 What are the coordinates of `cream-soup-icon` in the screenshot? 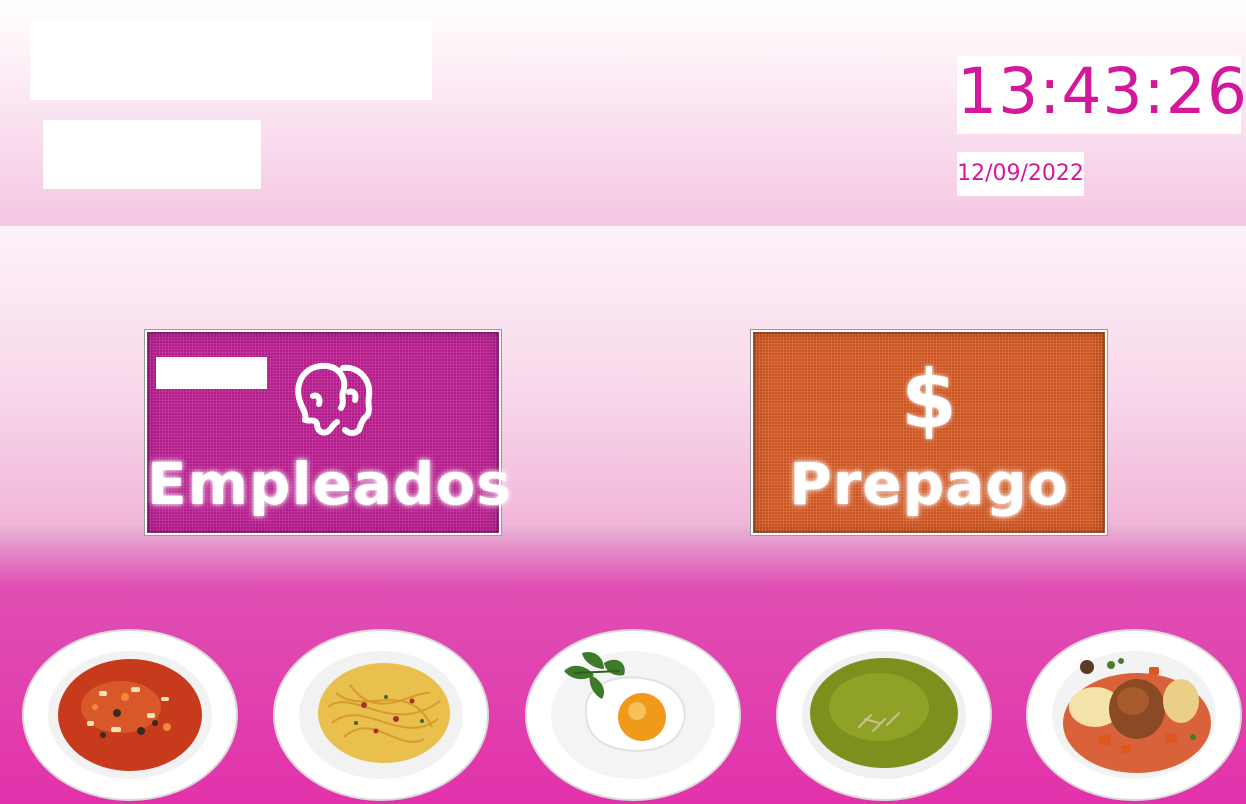 It's located at (884, 715).